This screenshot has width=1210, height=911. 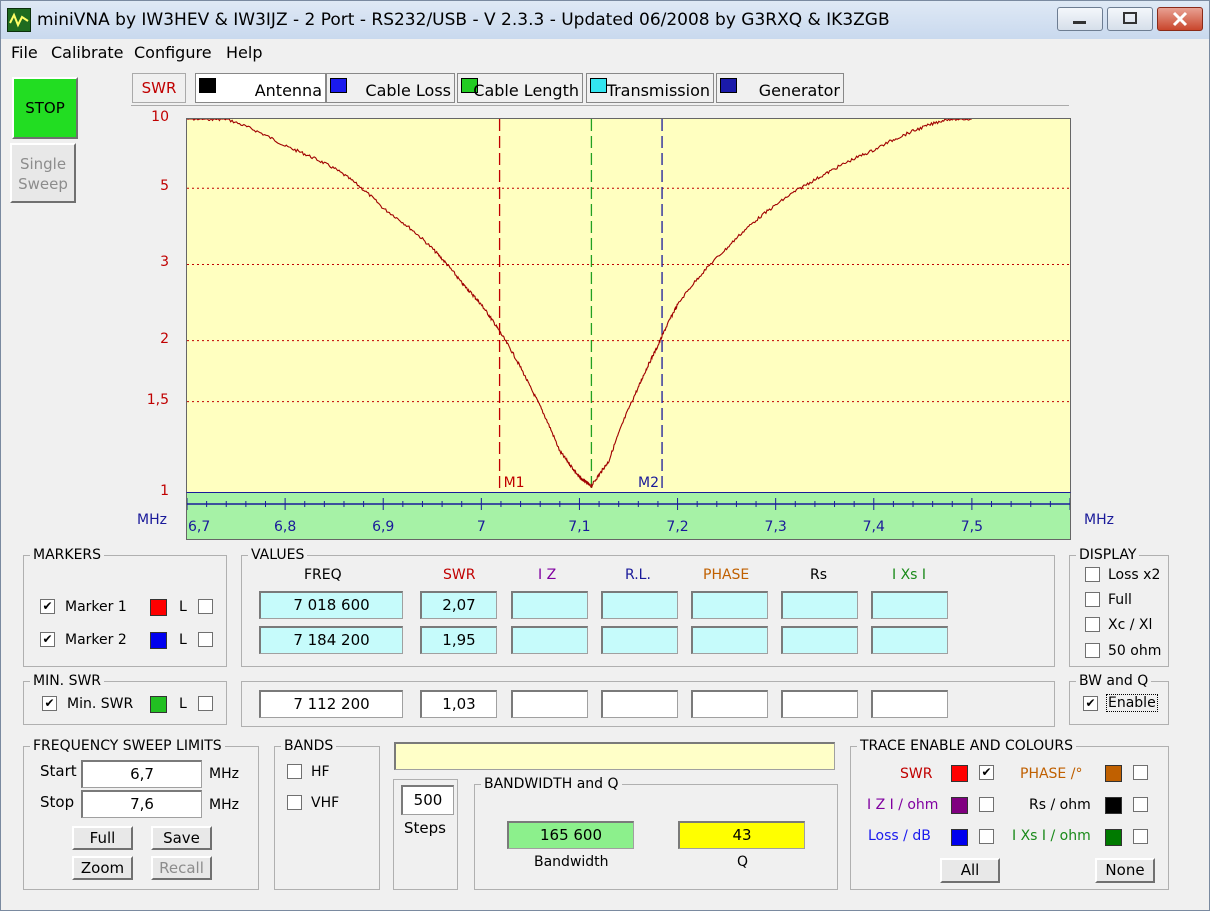 What do you see at coordinates (173, 52) in the screenshot?
I see `menu-configure: Configure` at bounding box center [173, 52].